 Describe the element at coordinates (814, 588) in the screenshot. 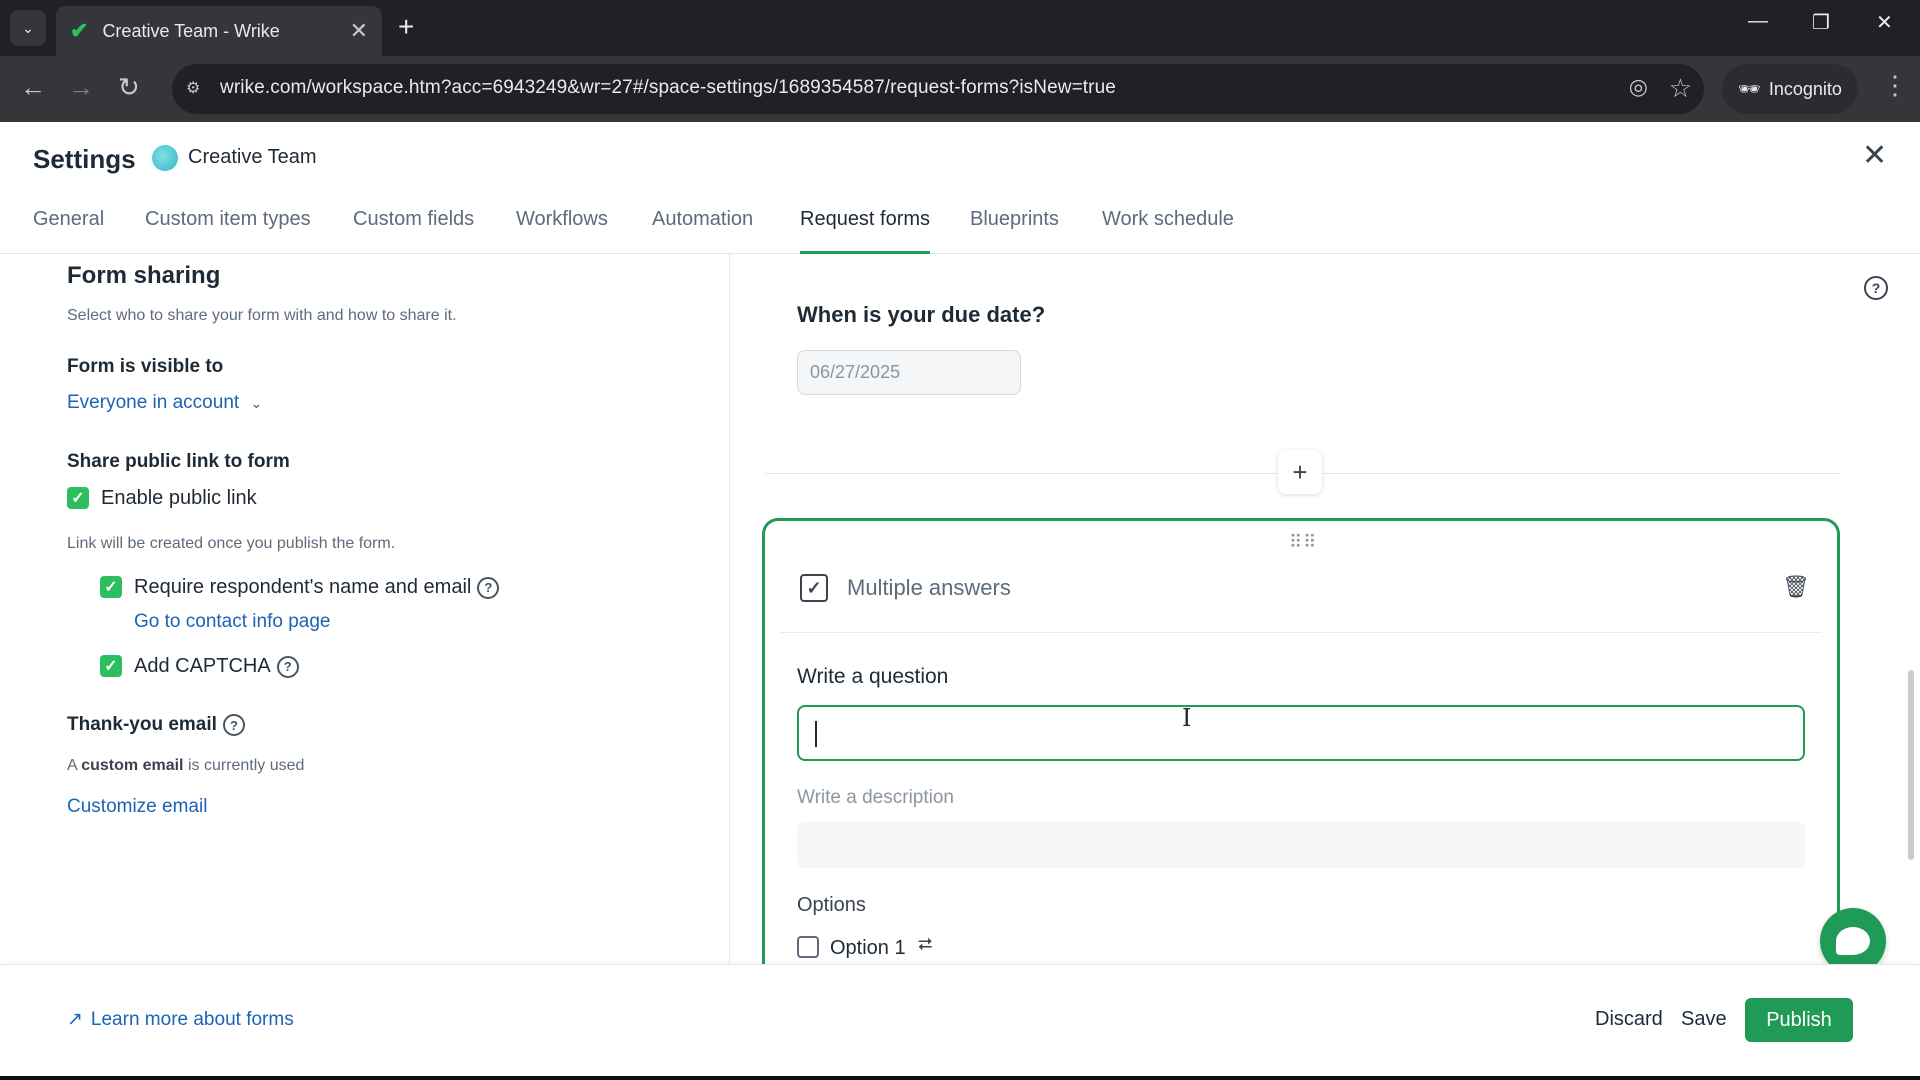

I see `multiple-answers-icon: ✓` at that location.